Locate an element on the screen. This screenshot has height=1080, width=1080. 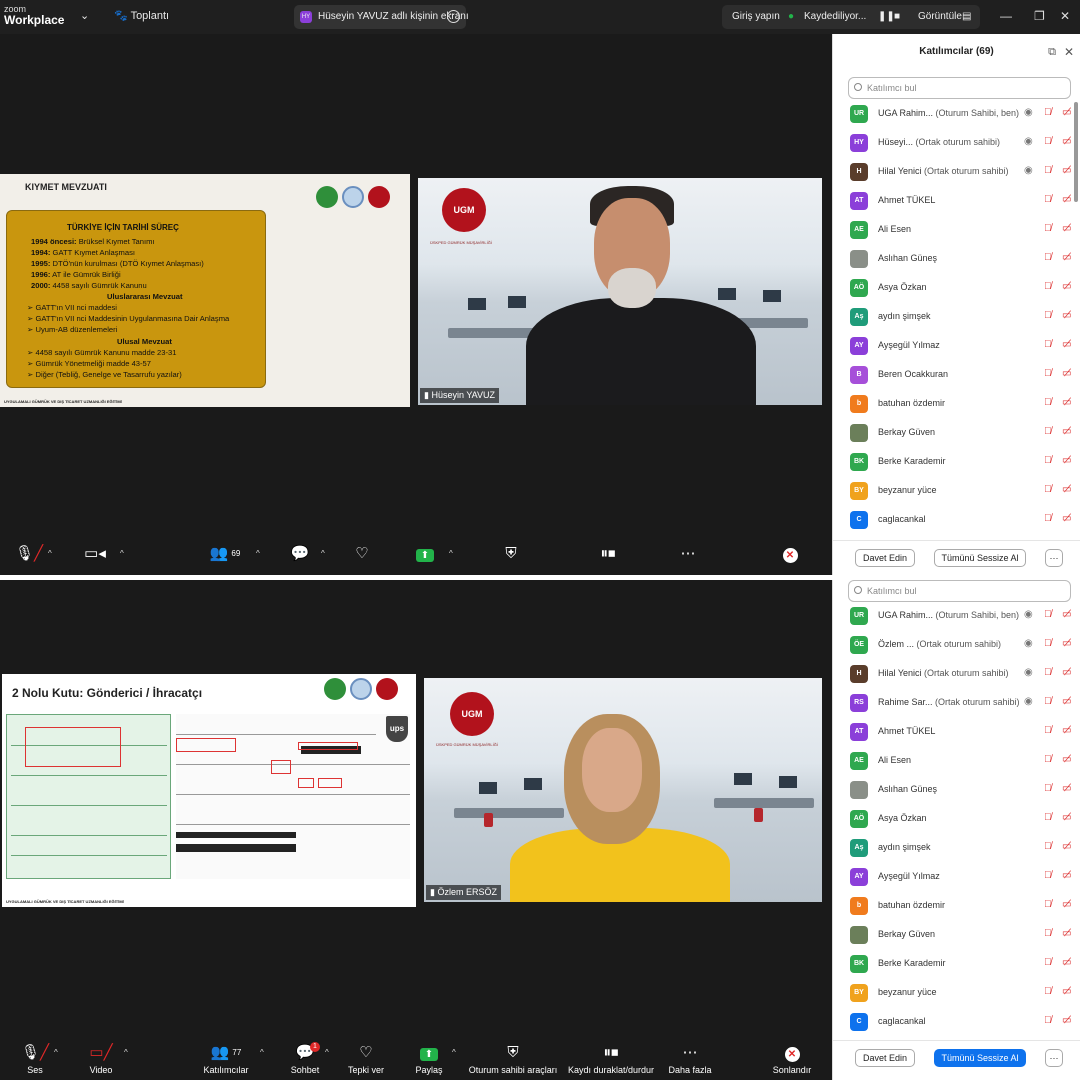
participant-row: Ccaglacankal 🎙̸ ▭̸ is located at coordinates (962, 1022).